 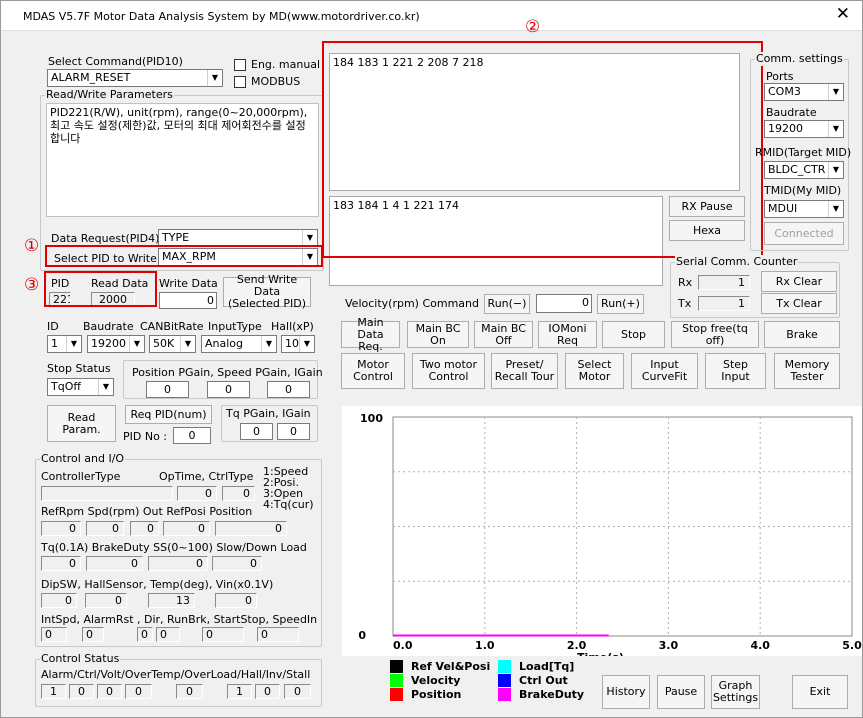 I want to click on step-input-button: Step Input, so click(x=735, y=371).